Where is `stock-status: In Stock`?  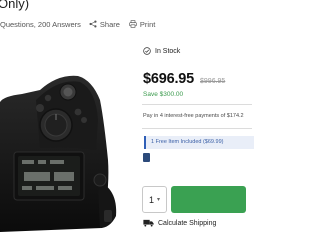 stock-status: In Stock is located at coordinates (161, 51).